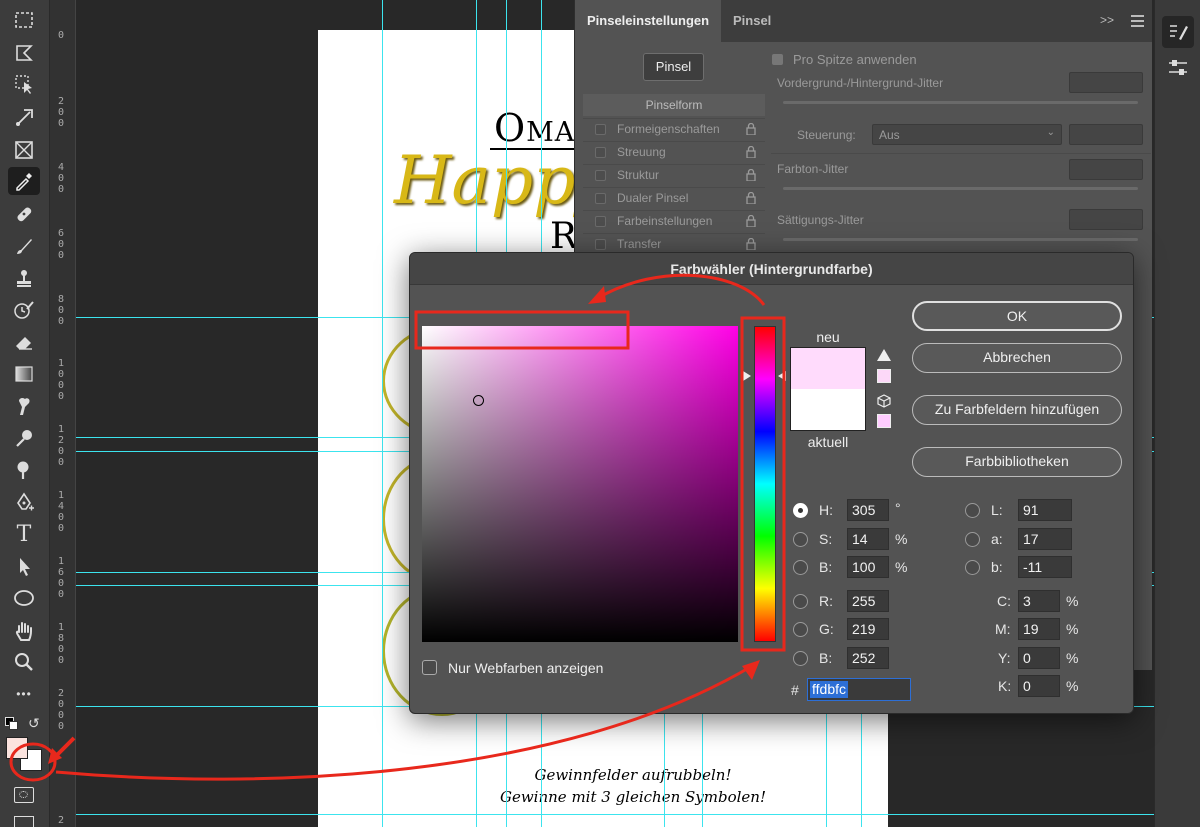 The height and width of the screenshot is (827, 1200). What do you see at coordinates (648, 21) in the screenshot?
I see `tab-brush-settings: Pinseleinstellungen` at bounding box center [648, 21].